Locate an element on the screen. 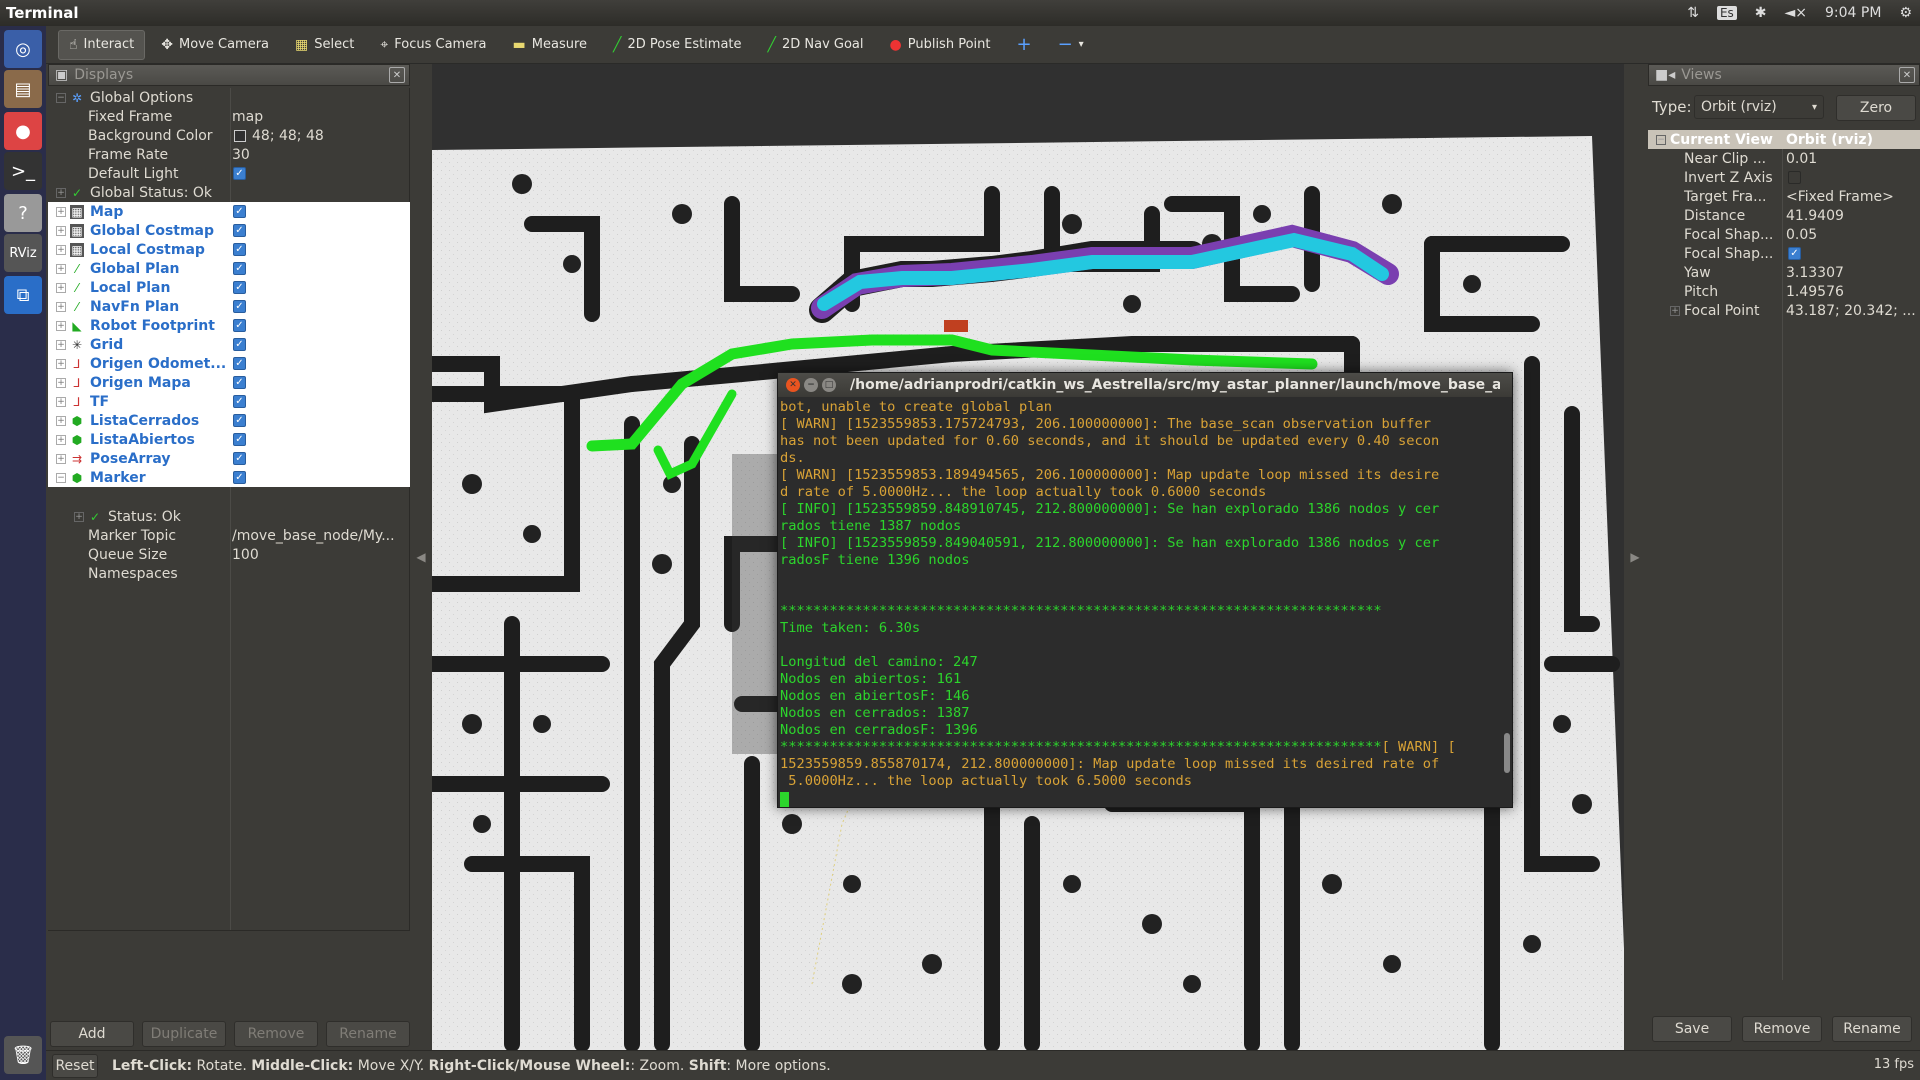 The height and width of the screenshot is (1080, 1920). volume-icon: ◄× is located at coordinates (1796, 13).